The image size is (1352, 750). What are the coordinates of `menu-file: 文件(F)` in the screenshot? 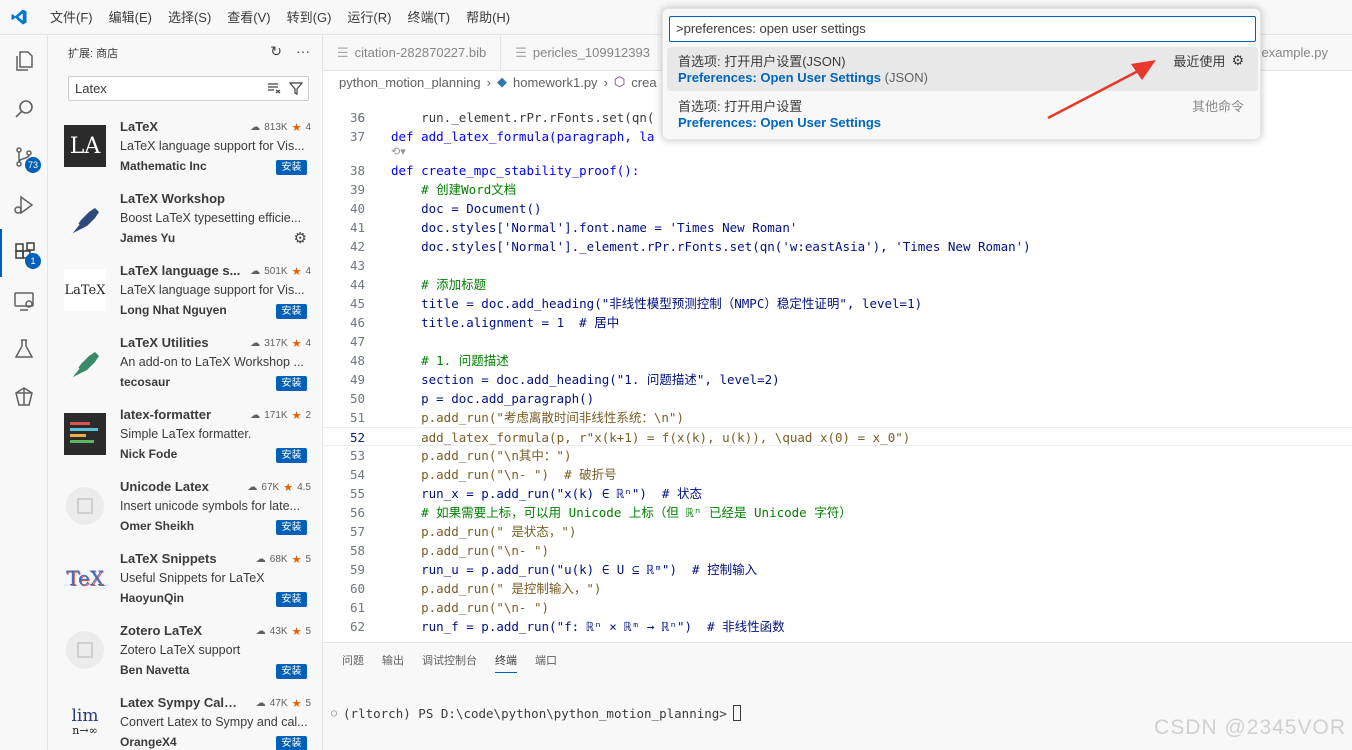 It's located at (71, 17).